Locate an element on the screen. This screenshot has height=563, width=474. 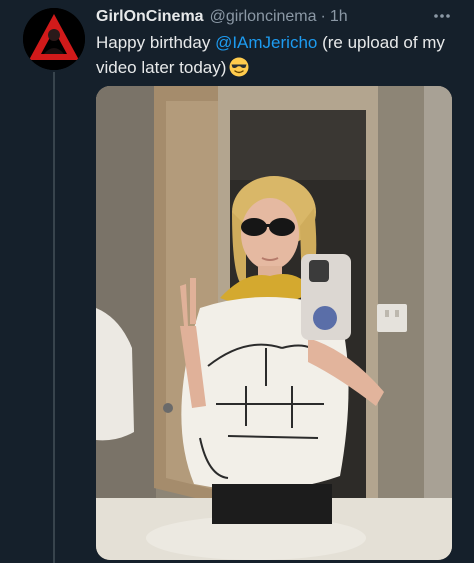
more-horizontal-icon is located at coordinates (442, 16).